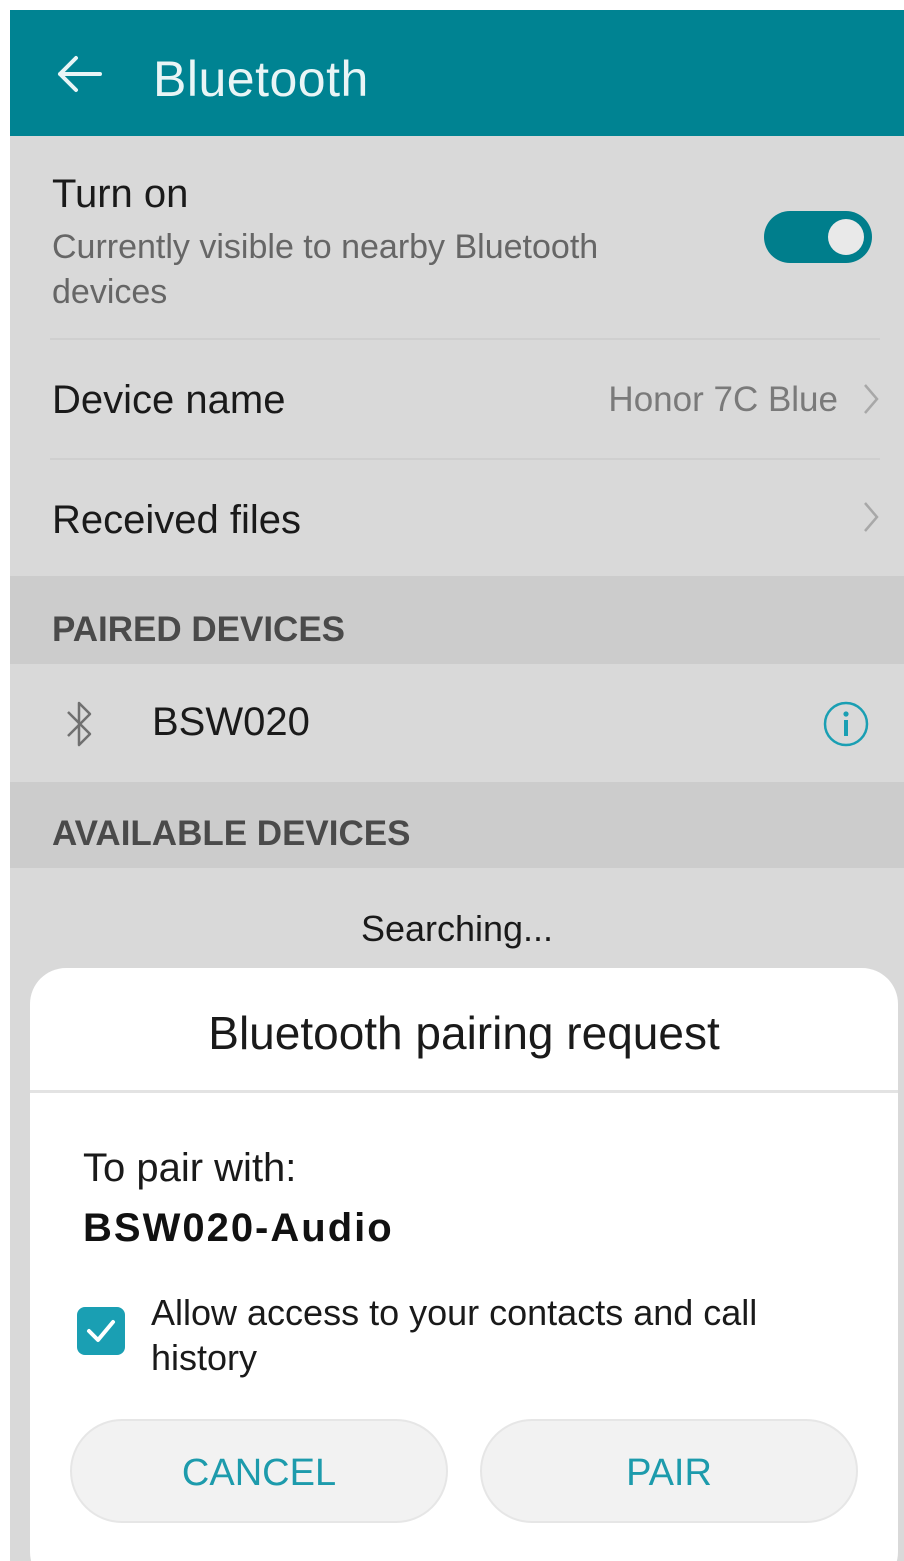 This screenshot has width=904, height=1561. Describe the element at coordinates (457, 518) in the screenshot. I see `received-files-row: Received files` at that location.